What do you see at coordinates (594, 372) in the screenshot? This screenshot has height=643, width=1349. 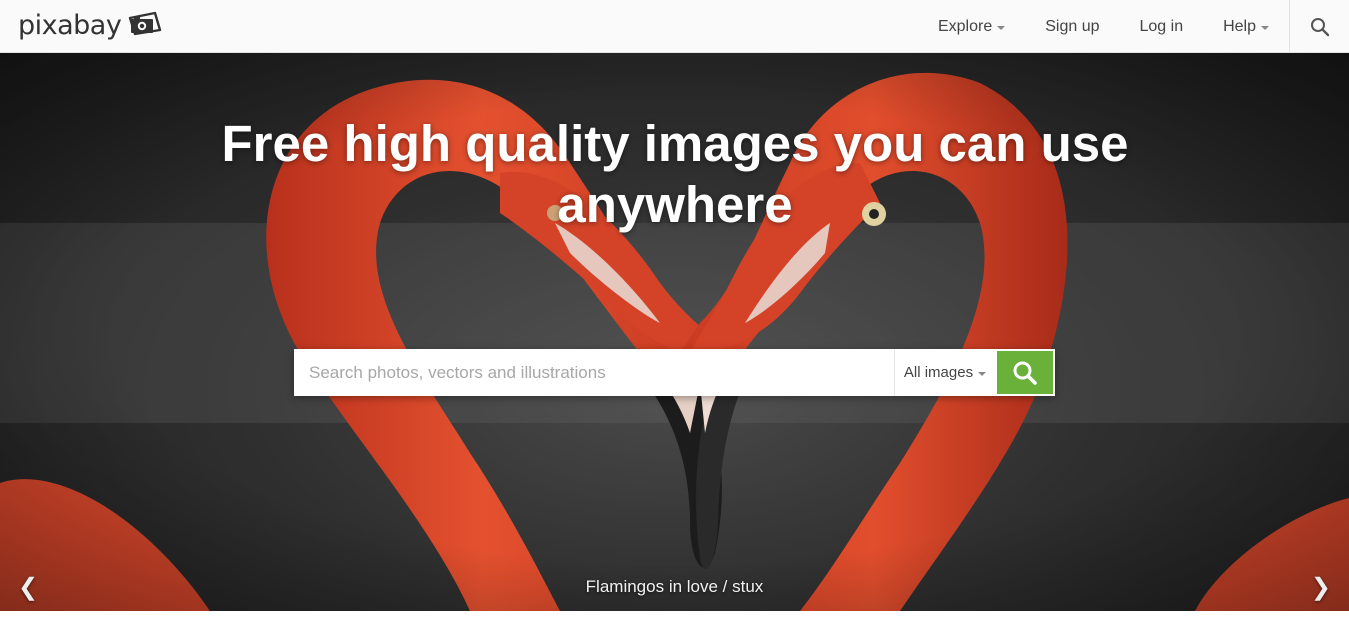 I see `search-input` at bounding box center [594, 372].